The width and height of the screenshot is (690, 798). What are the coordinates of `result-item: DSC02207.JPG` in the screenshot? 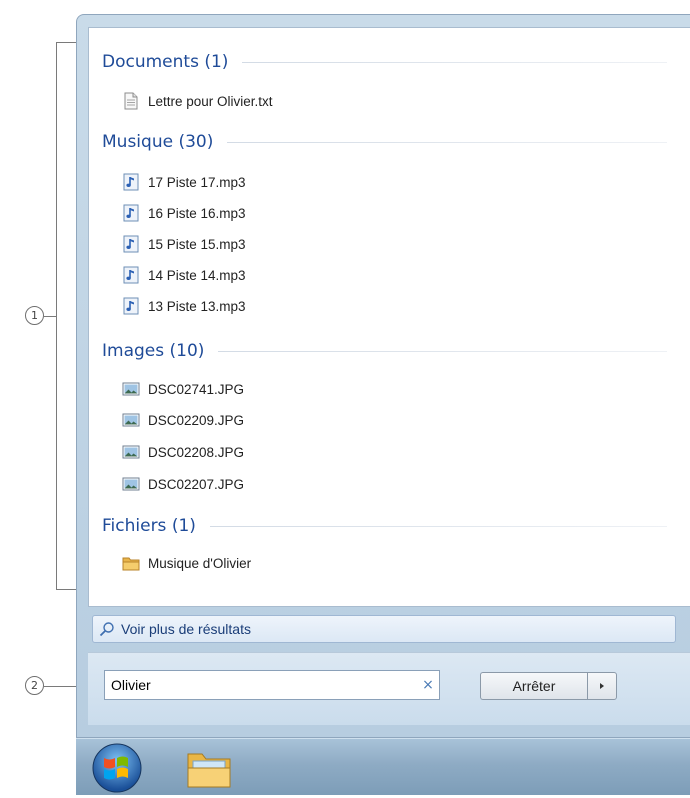 It's located at (183, 484).